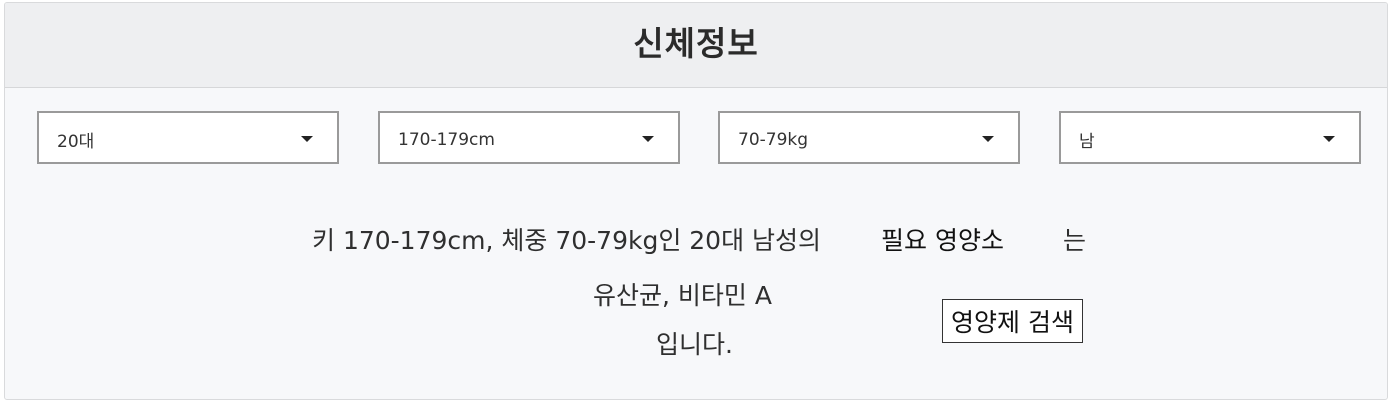  What do you see at coordinates (446, 139) in the screenshot?
I see `height-select-value: 170-179cm` at bounding box center [446, 139].